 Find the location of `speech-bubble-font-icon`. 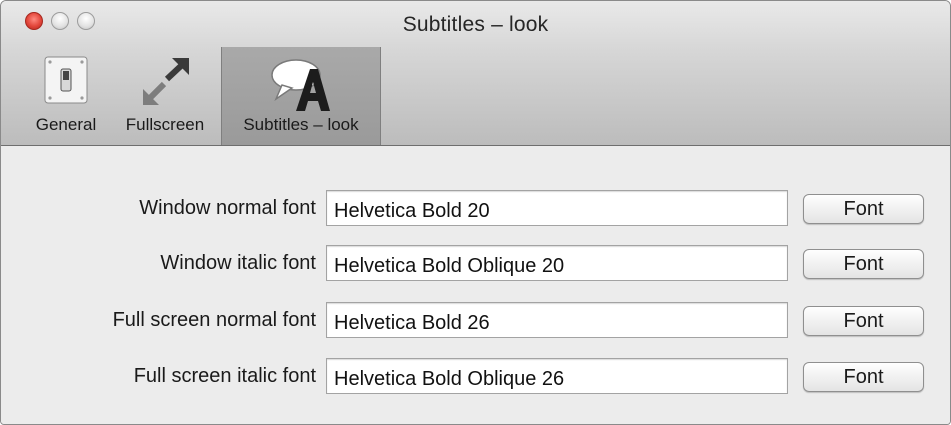

speech-bubble-font-icon is located at coordinates (301, 86).